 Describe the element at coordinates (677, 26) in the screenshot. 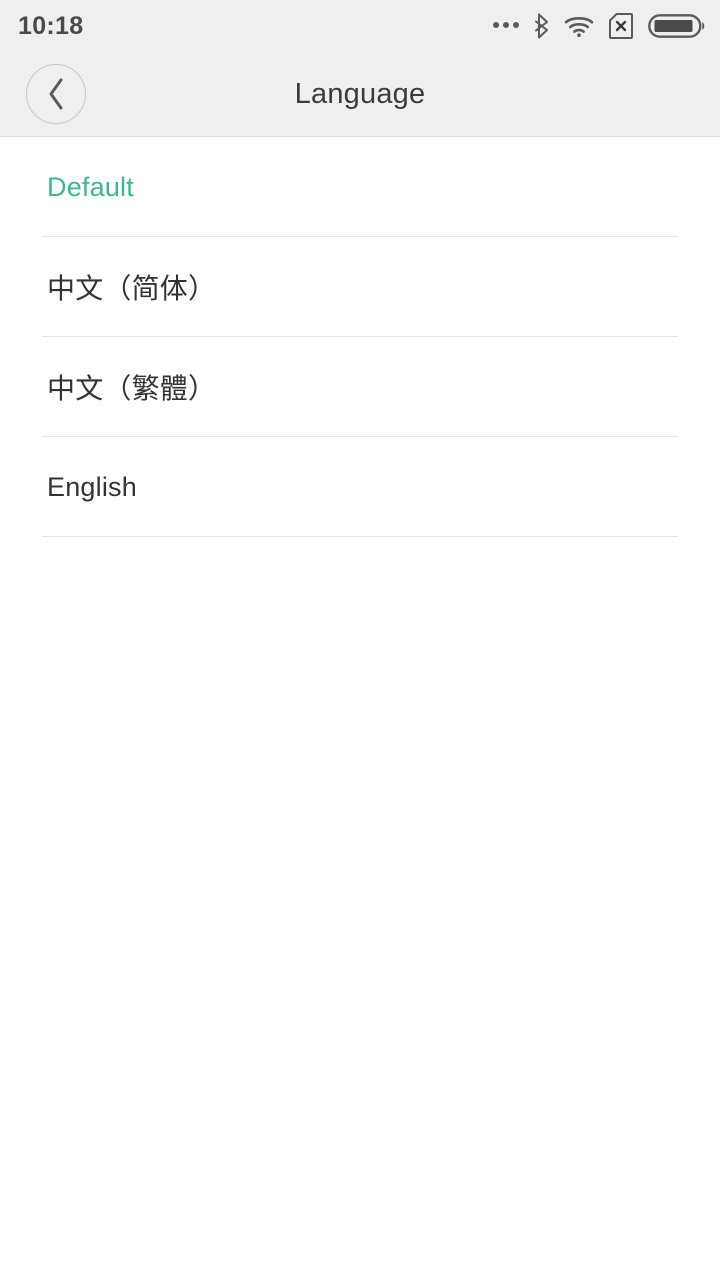

I see `battery-icon` at that location.